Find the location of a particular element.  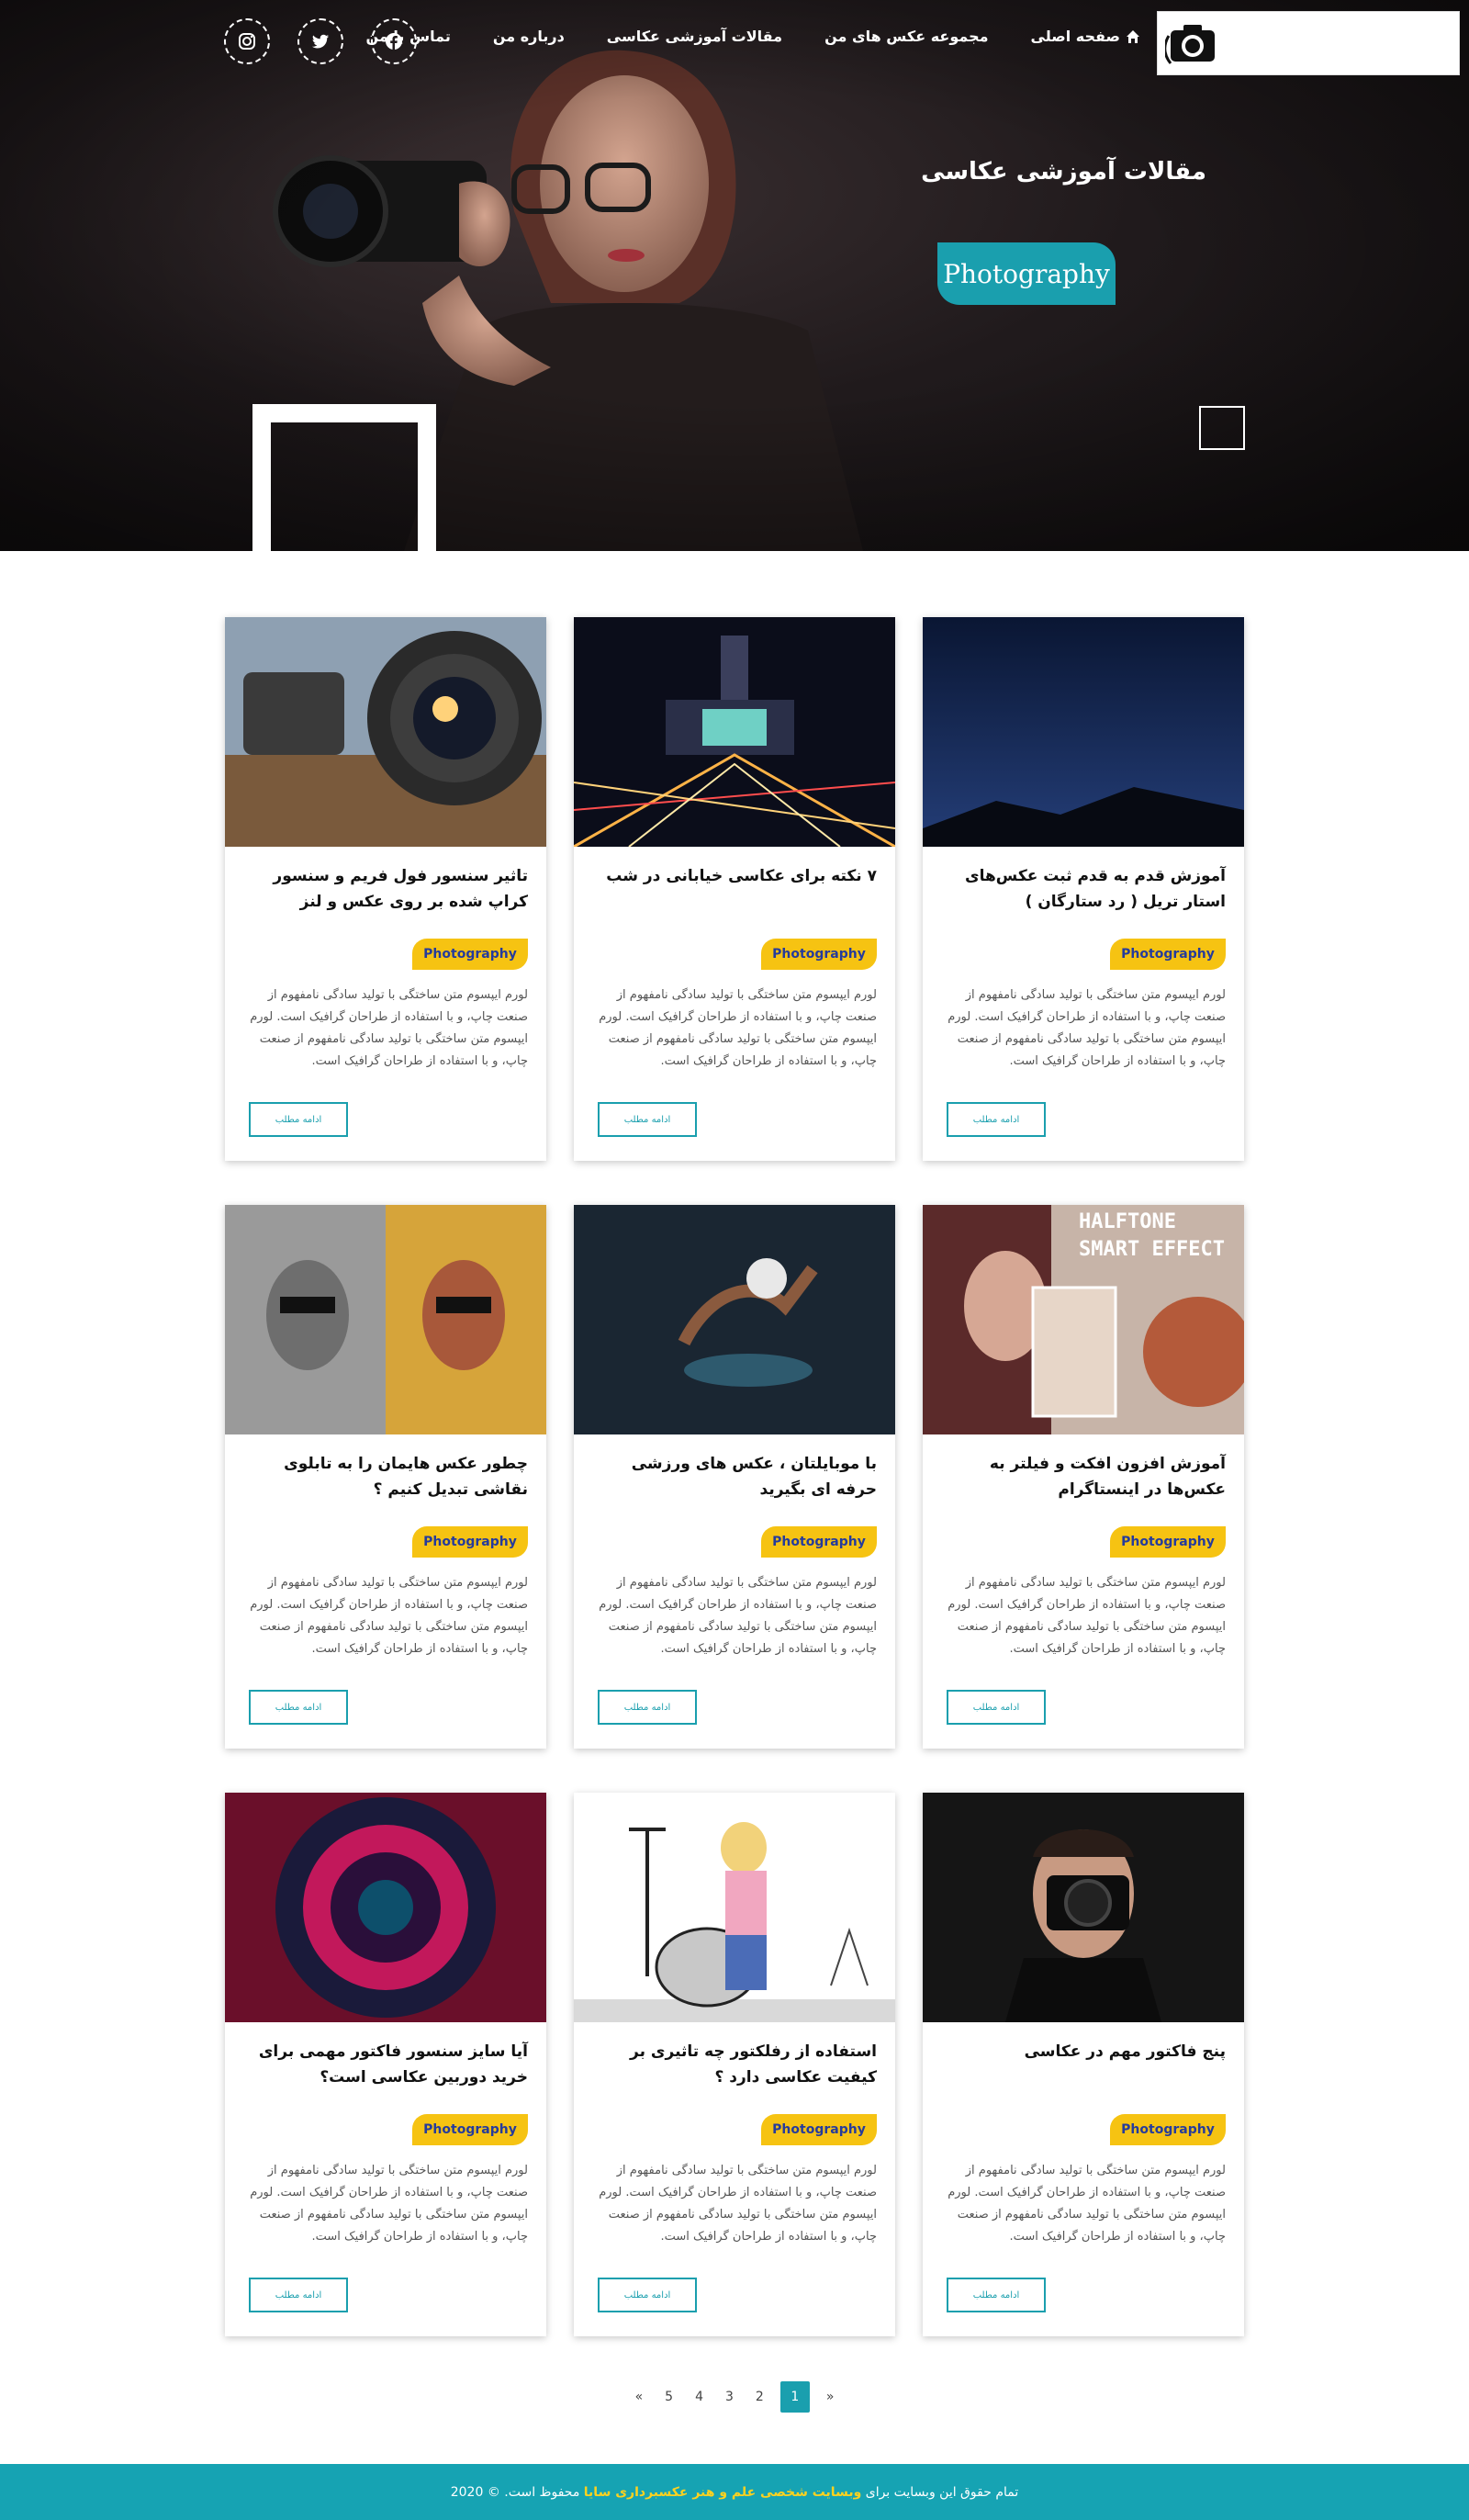

decorative-square-large is located at coordinates (344, 477).